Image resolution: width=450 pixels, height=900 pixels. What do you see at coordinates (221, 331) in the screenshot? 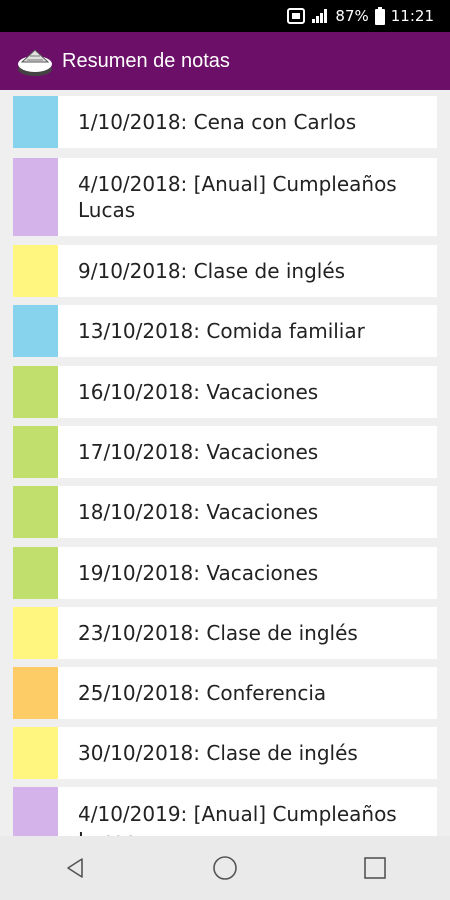
I see `note-label: 13/10/2018: Comida familiar` at bounding box center [221, 331].